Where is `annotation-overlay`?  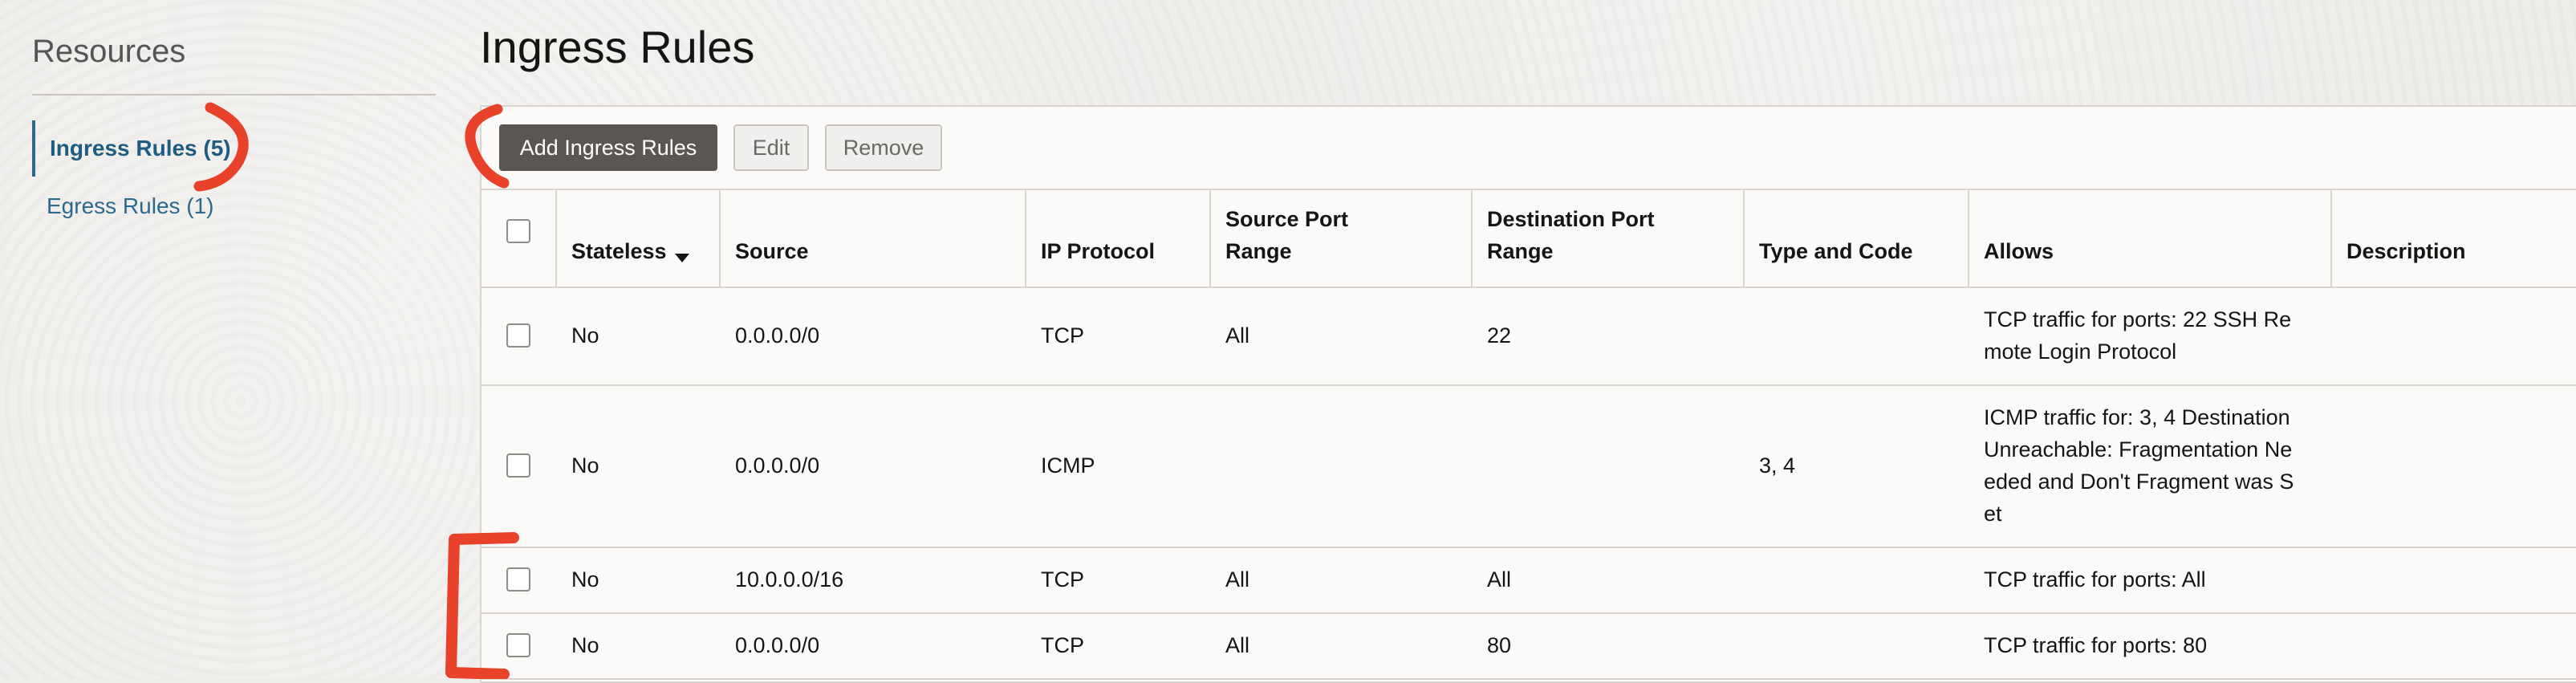
annotation-overlay is located at coordinates (356, 390).